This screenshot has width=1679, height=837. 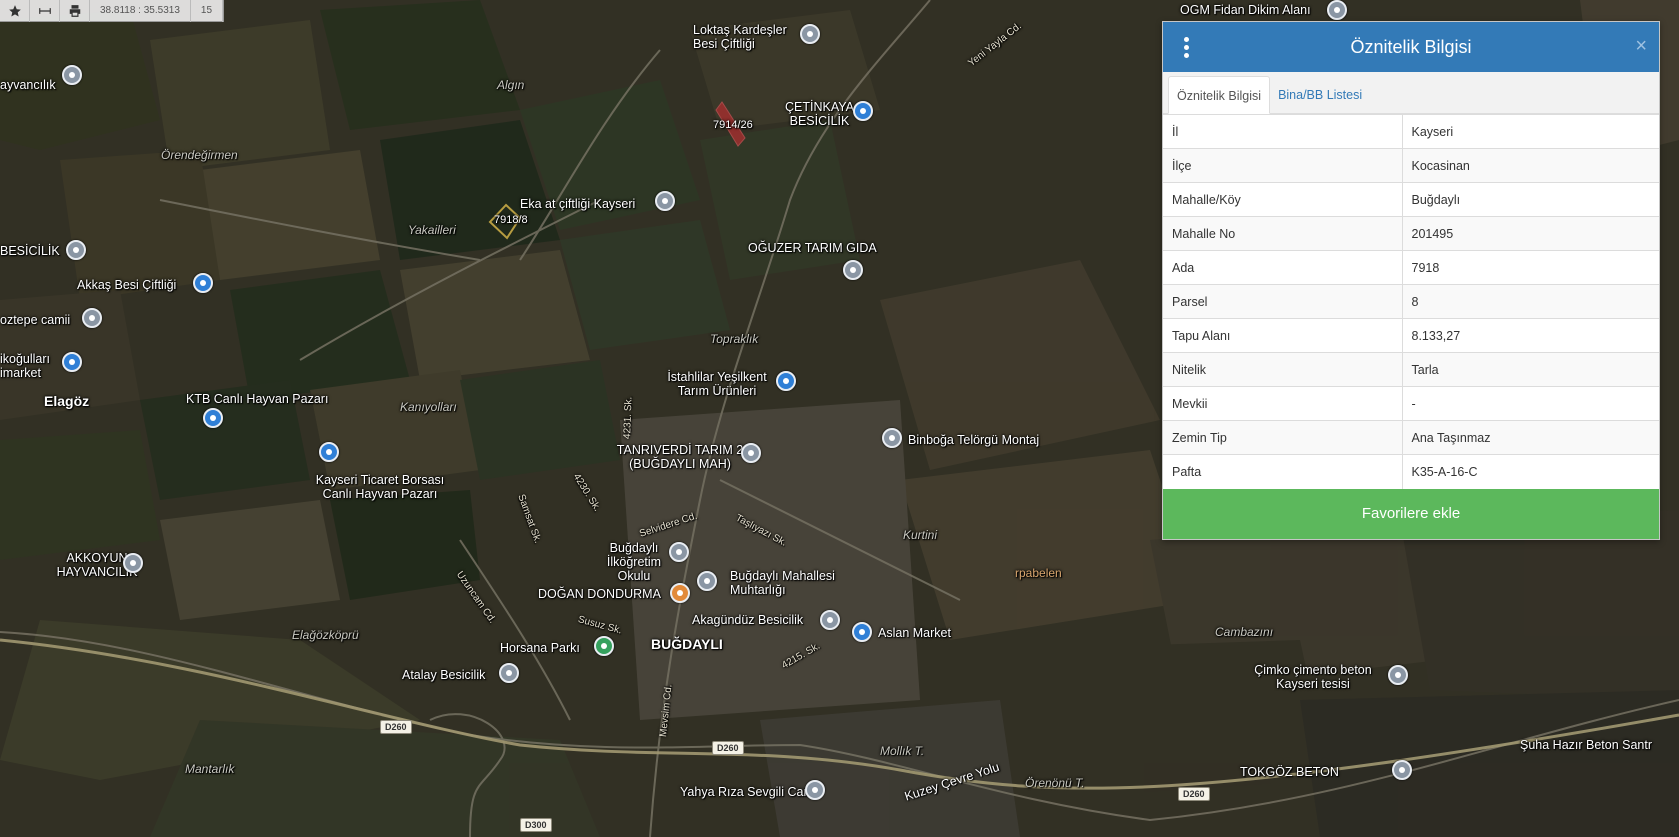 What do you see at coordinates (634, 562) in the screenshot?
I see `map-label: Buğdaylı İlköğretim Okulu` at bounding box center [634, 562].